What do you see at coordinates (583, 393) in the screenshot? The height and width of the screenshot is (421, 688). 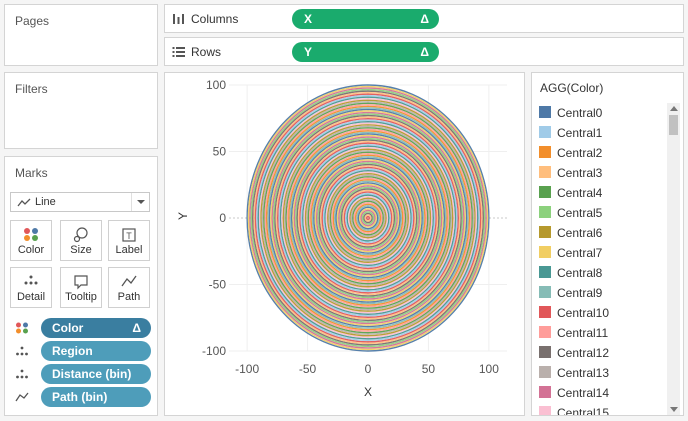 I see `legend-item-label: Central14` at bounding box center [583, 393].